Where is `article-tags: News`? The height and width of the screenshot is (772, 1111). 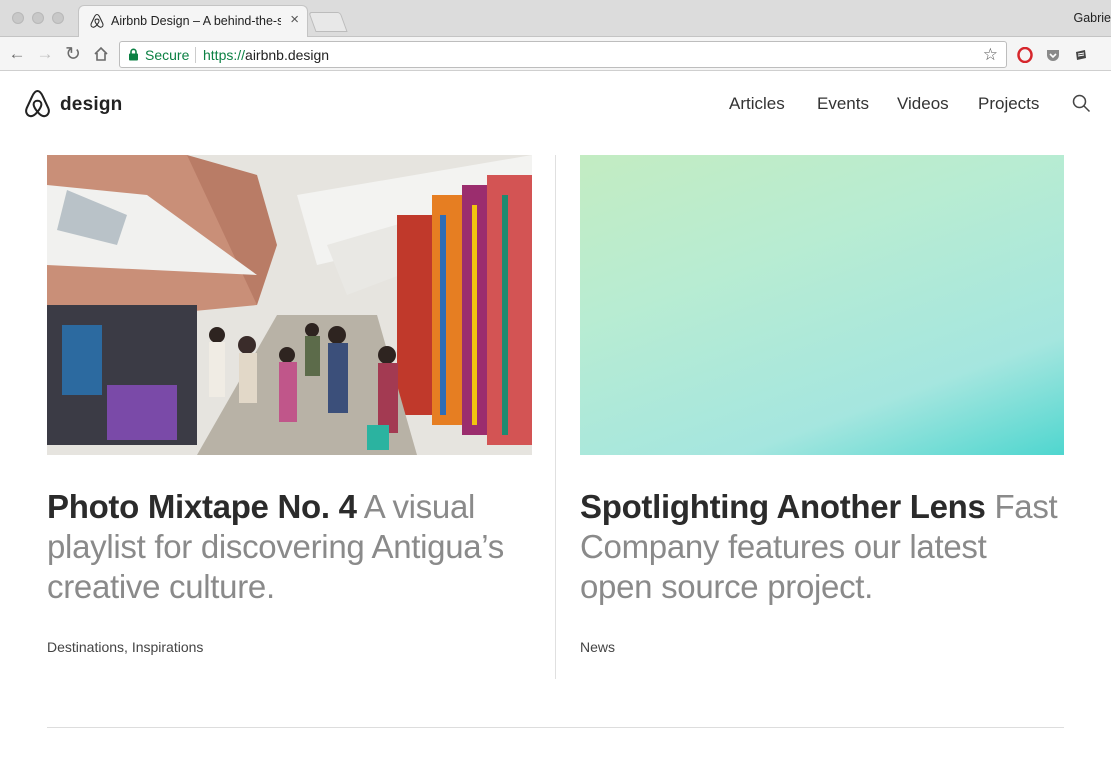 article-tags: News is located at coordinates (597, 647).